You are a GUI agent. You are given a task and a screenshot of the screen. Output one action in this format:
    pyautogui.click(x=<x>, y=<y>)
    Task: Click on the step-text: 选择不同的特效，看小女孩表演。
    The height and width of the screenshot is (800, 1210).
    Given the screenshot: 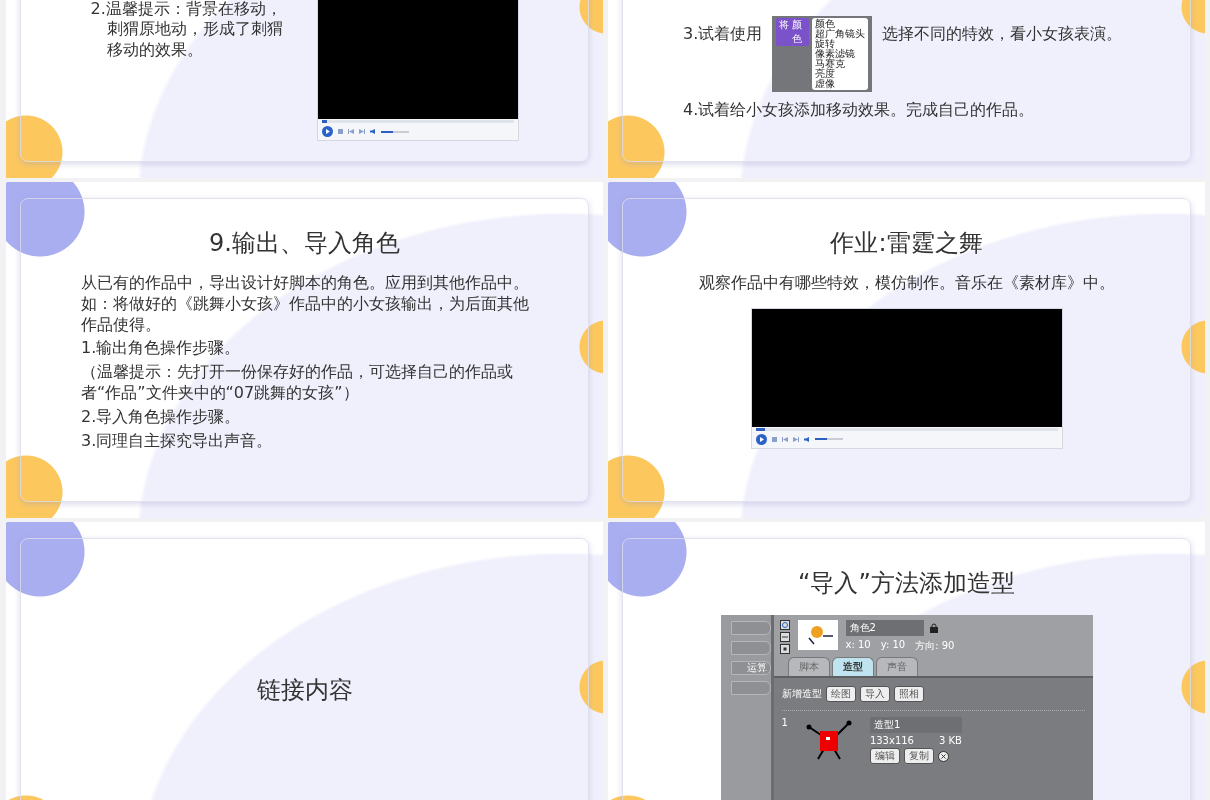 What is the action you would take?
    pyautogui.click(x=1002, y=34)
    